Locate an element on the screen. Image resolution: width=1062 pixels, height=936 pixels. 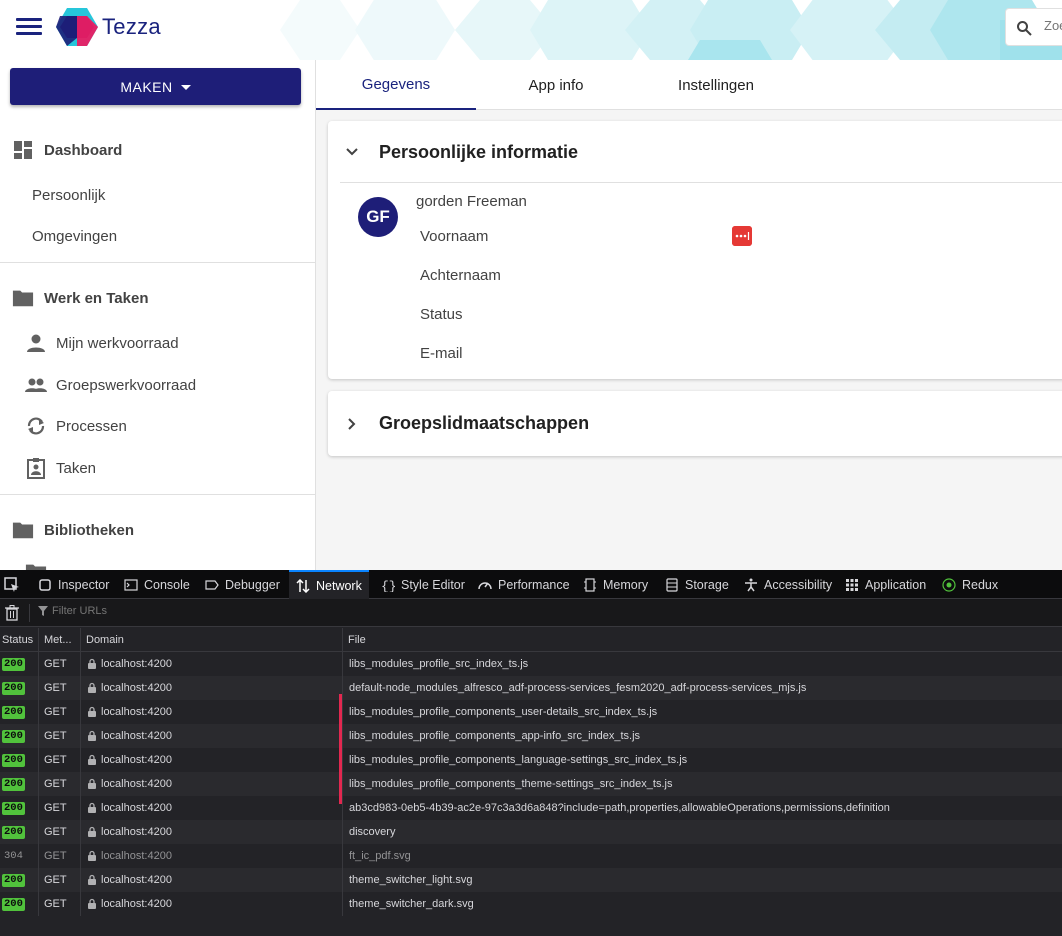
table-row: 304 GET localhost:4200 ft_ic_pdf.svg is located at coordinates (531, 856).